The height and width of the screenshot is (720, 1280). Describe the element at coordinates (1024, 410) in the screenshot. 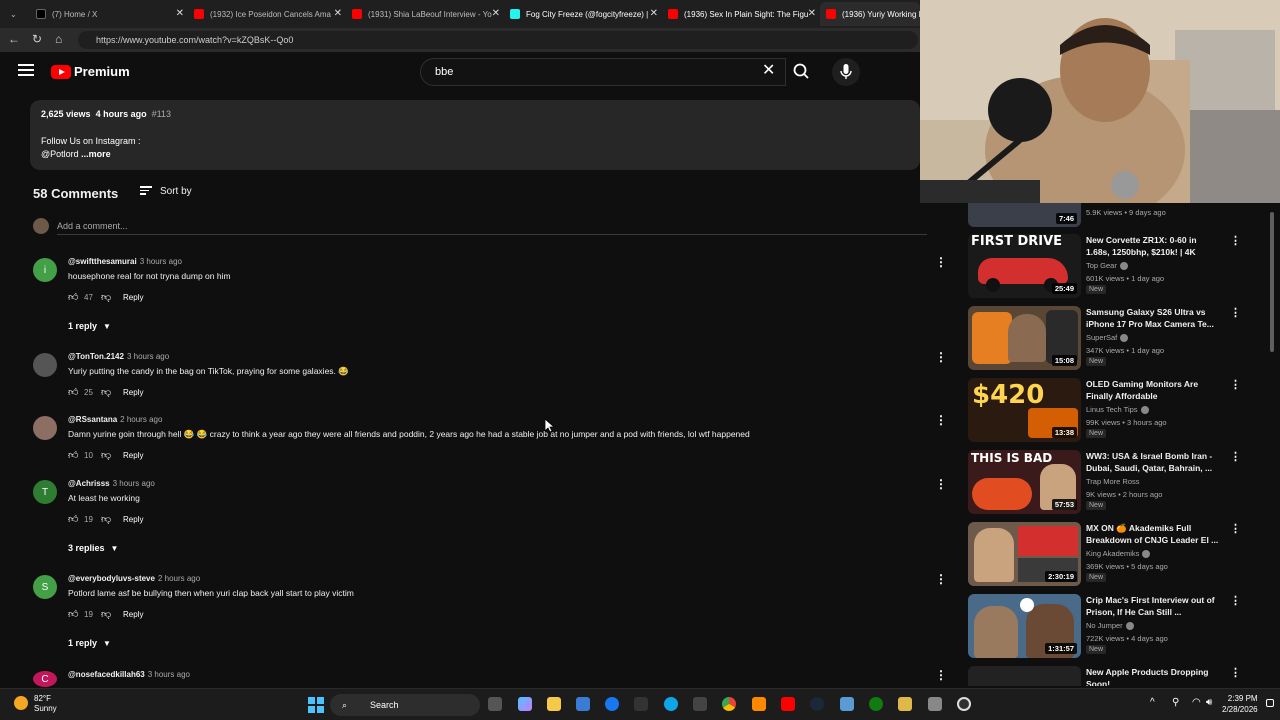

I see `video-thumbnail: $420 13:38` at that location.